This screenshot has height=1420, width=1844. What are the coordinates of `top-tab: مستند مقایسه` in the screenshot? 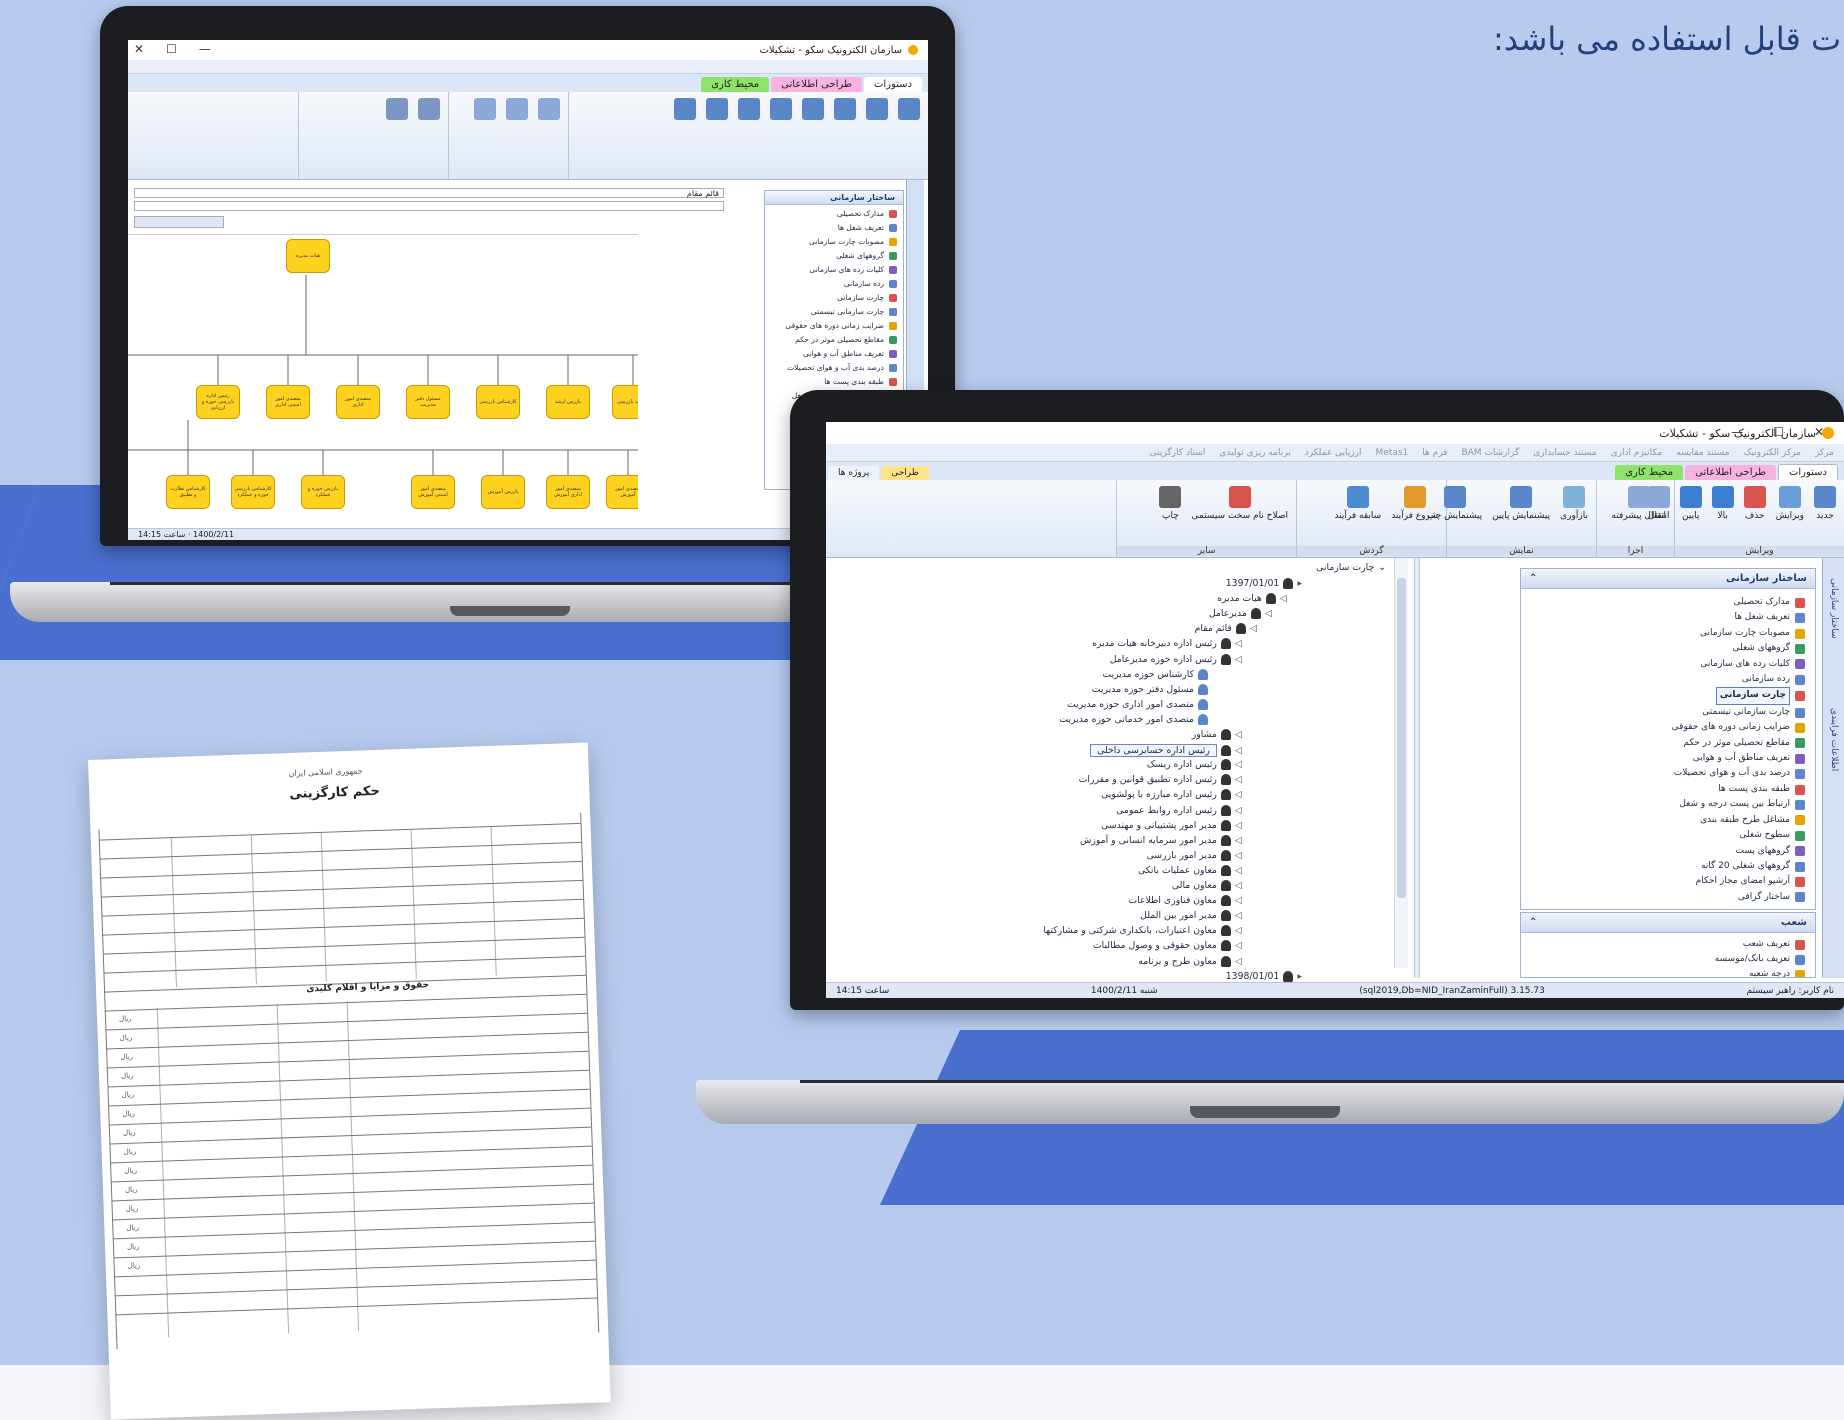 It's located at (1702, 453).